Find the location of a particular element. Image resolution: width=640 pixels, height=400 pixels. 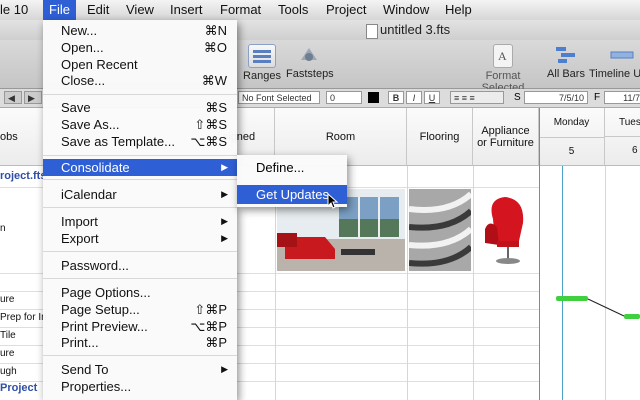

column-header-tuesday: Tuesd 6 is located at coordinates (622, 137).